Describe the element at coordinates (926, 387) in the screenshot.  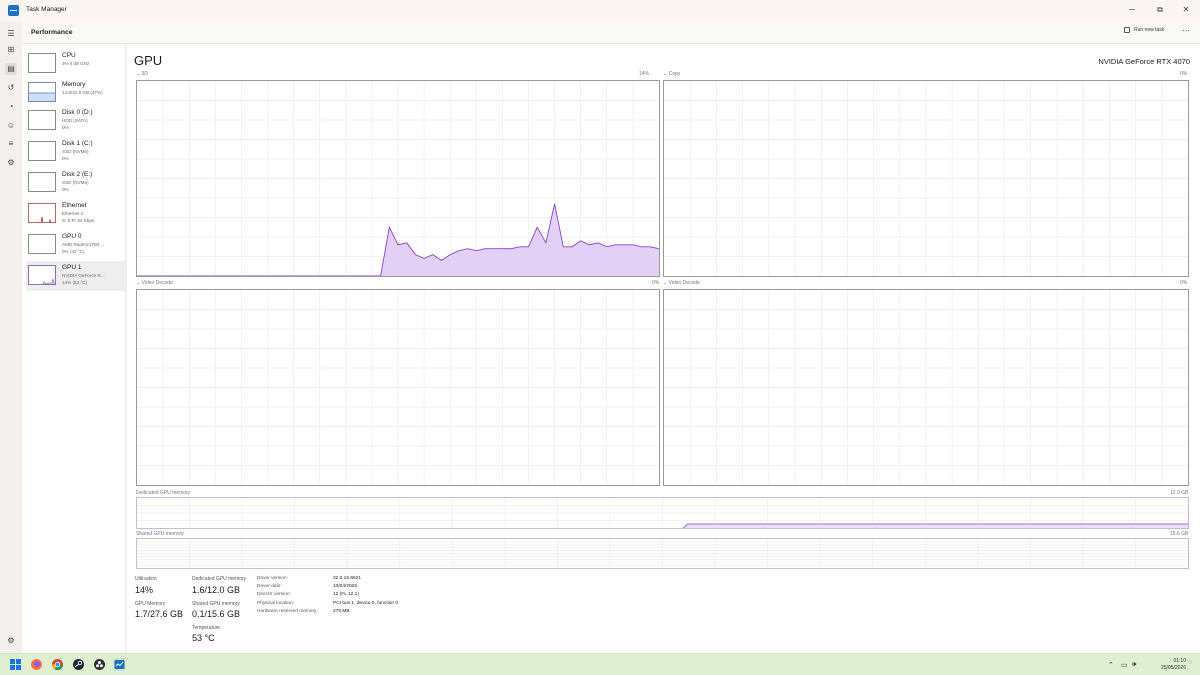
I see `video-decode-2-grid` at that location.